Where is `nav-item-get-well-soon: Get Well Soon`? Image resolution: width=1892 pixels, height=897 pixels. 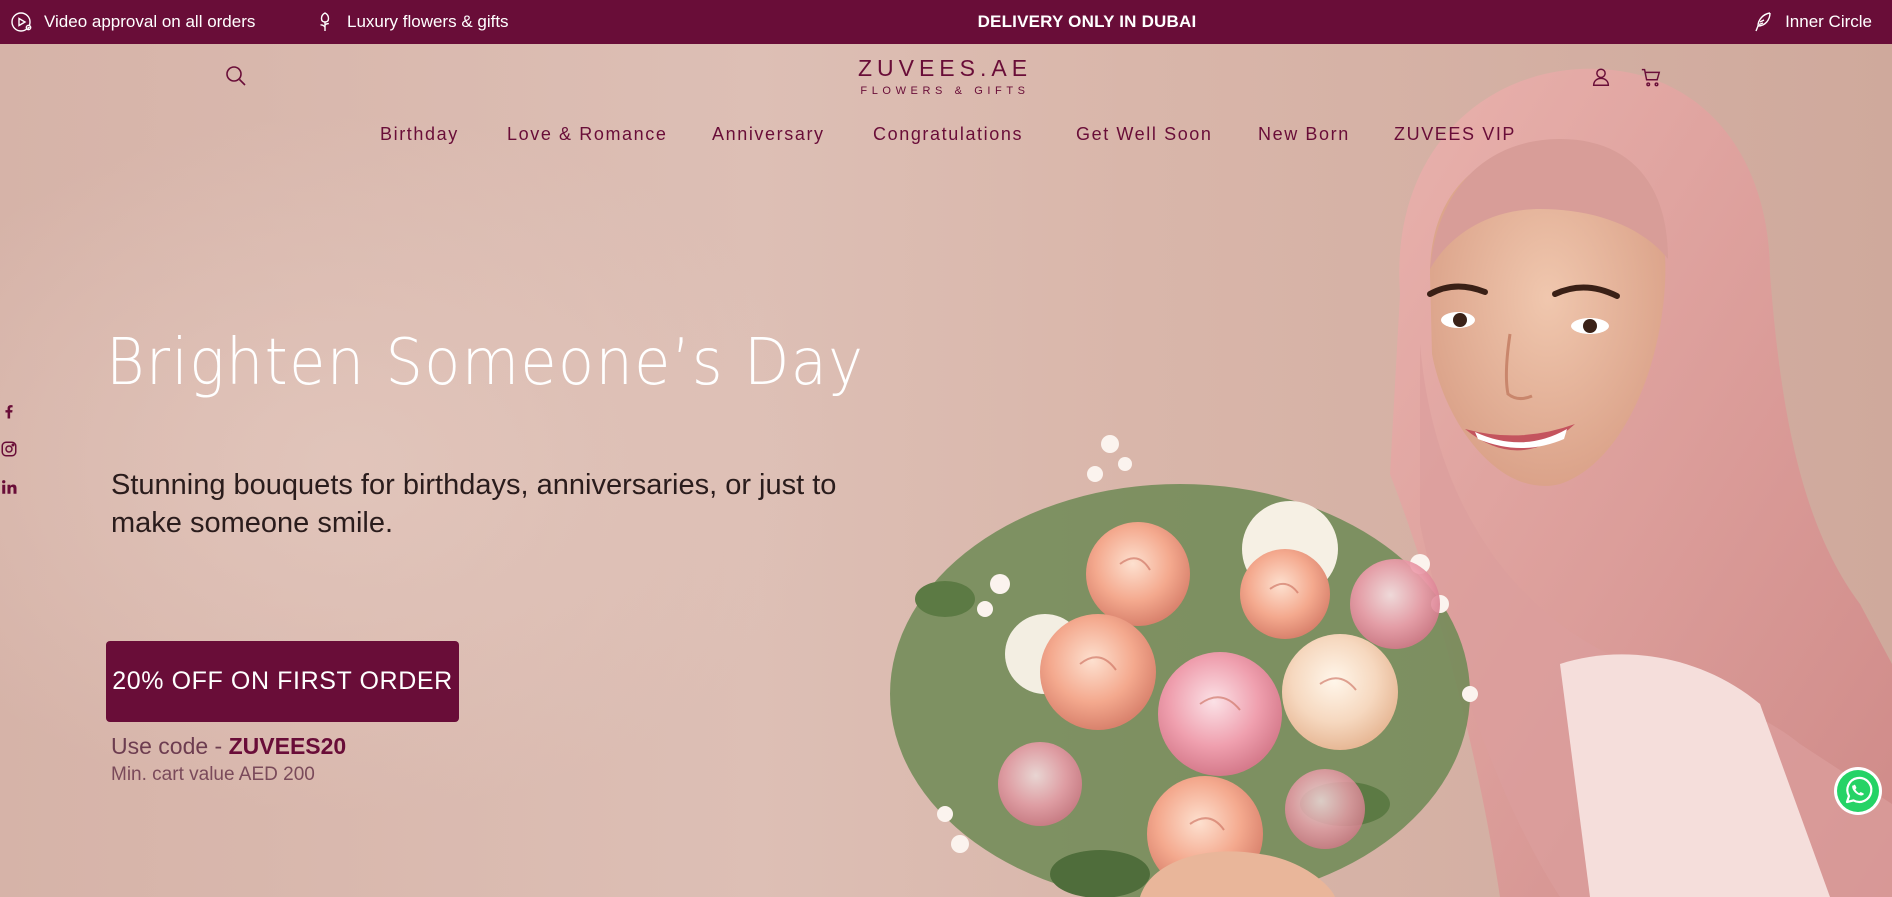 nav-item-get-well-soon: Get Well Soon is located at coordinates (1144, 134).